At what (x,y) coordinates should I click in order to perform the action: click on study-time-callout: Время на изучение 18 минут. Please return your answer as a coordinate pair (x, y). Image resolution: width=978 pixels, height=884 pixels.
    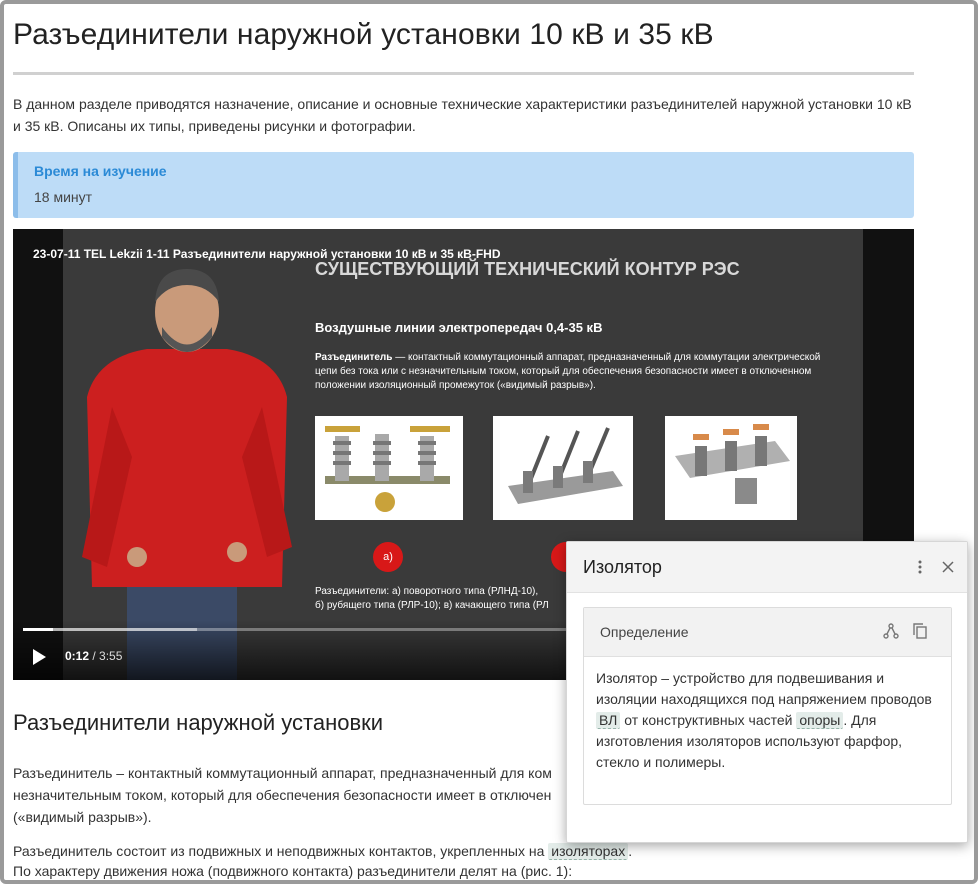
    Looking at the image, I should click on (463, 185).